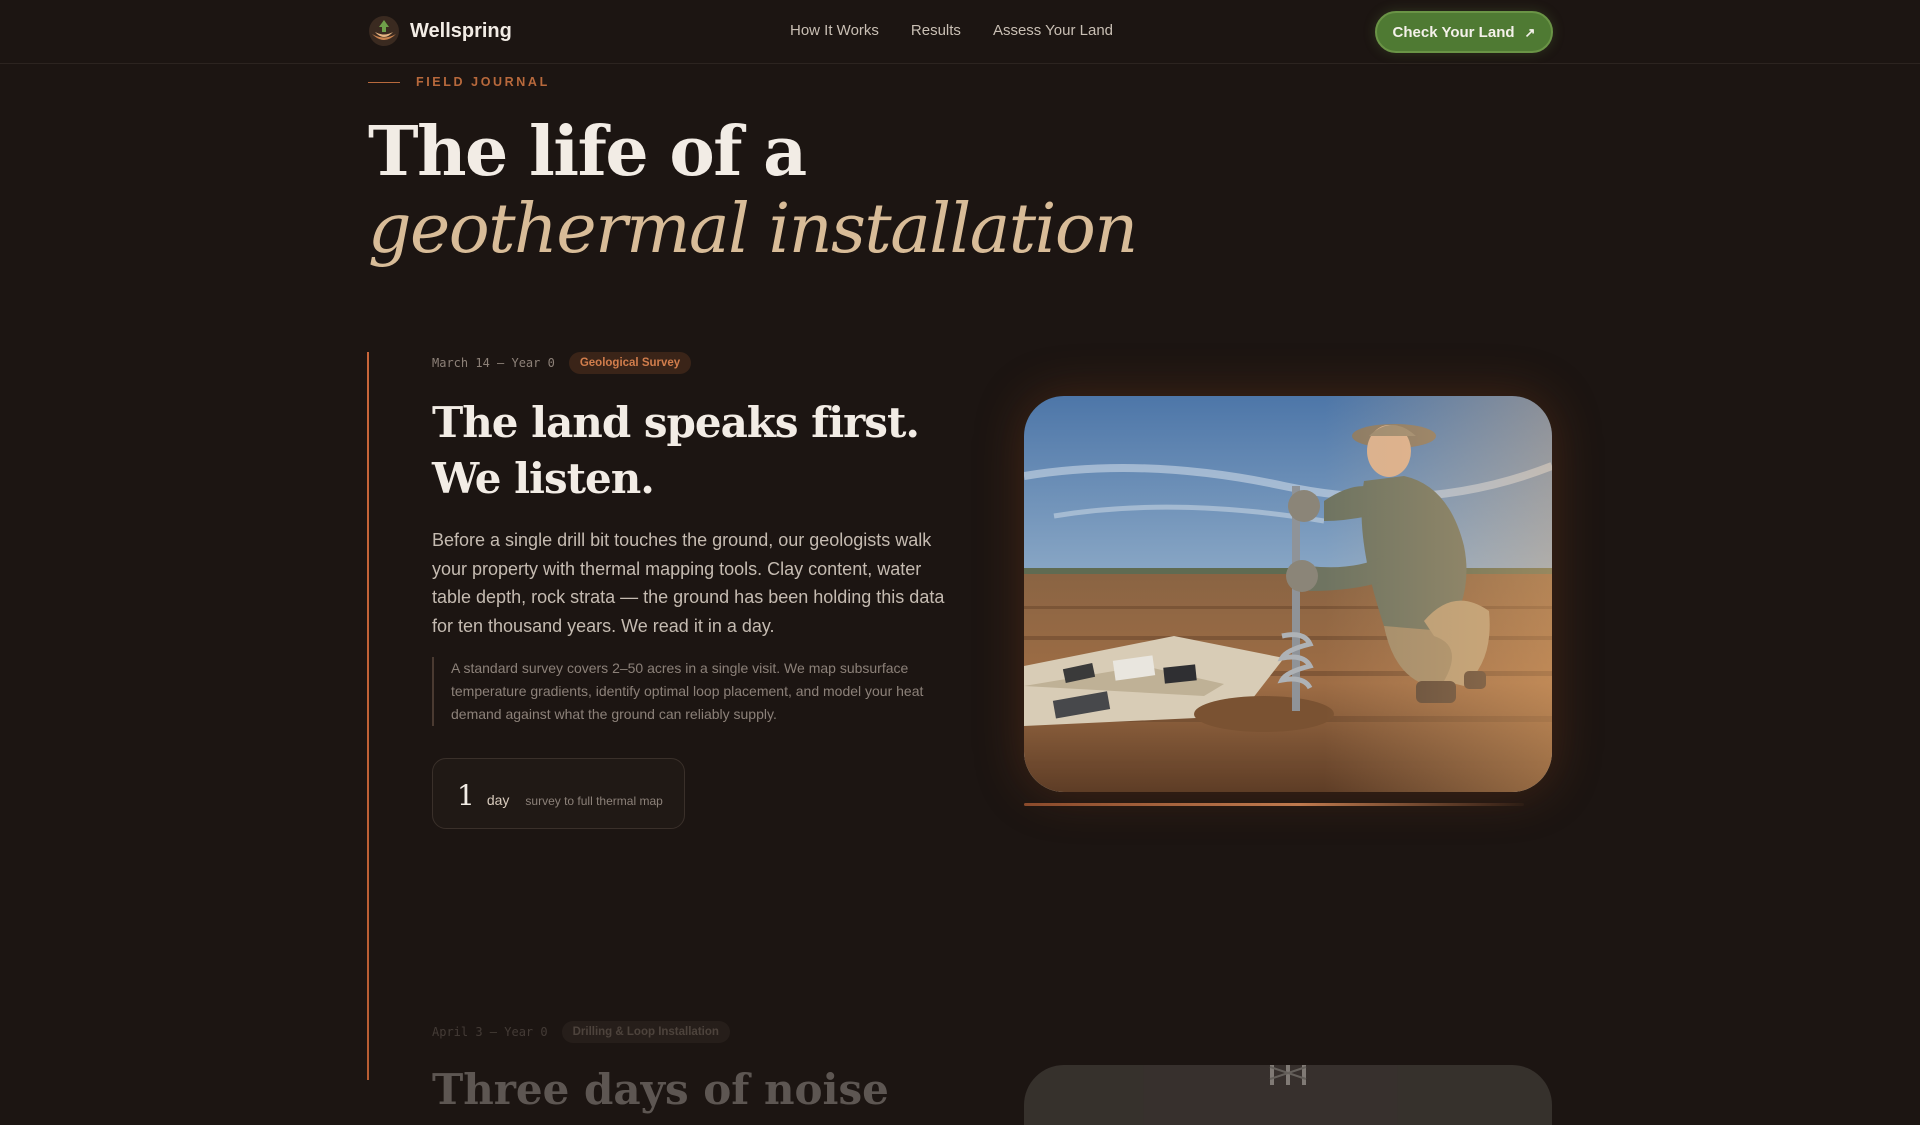 The height and width of the screenshot is (1125, 1920). I want to click on wellspring-logo-icon, so click(384, 31).